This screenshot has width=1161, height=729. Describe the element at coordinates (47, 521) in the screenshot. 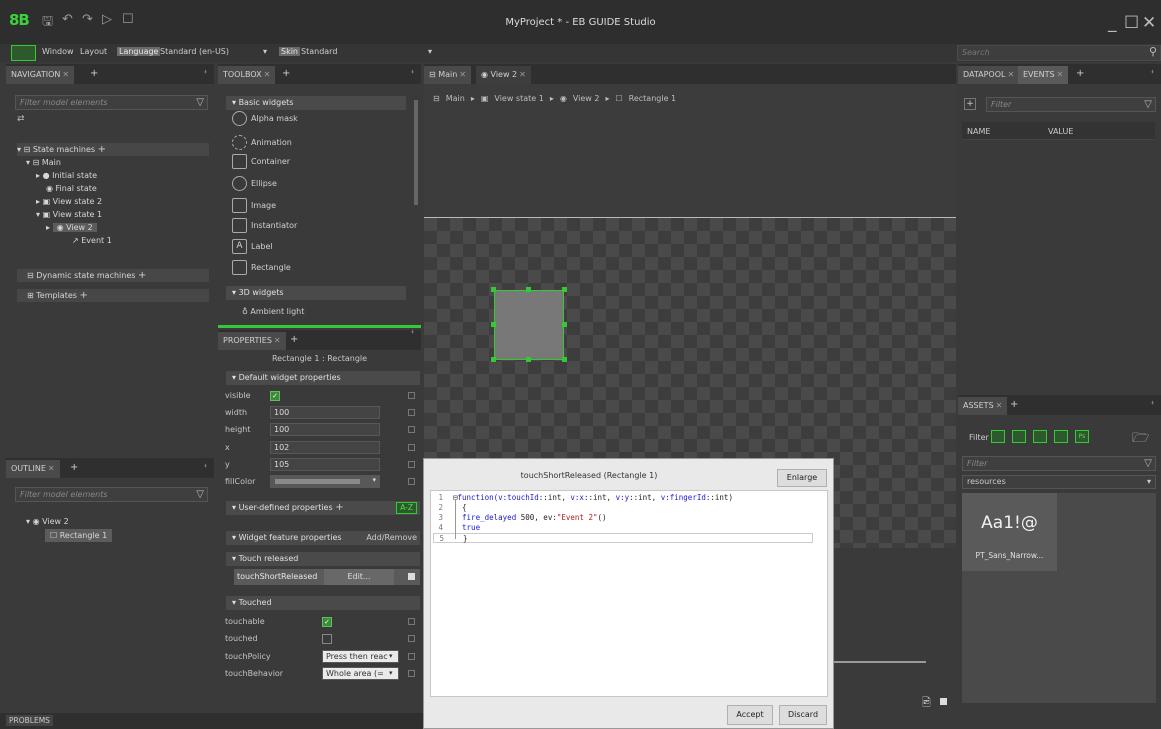

I see `outline-view-2: ▾ ◉ View 2` at that location.